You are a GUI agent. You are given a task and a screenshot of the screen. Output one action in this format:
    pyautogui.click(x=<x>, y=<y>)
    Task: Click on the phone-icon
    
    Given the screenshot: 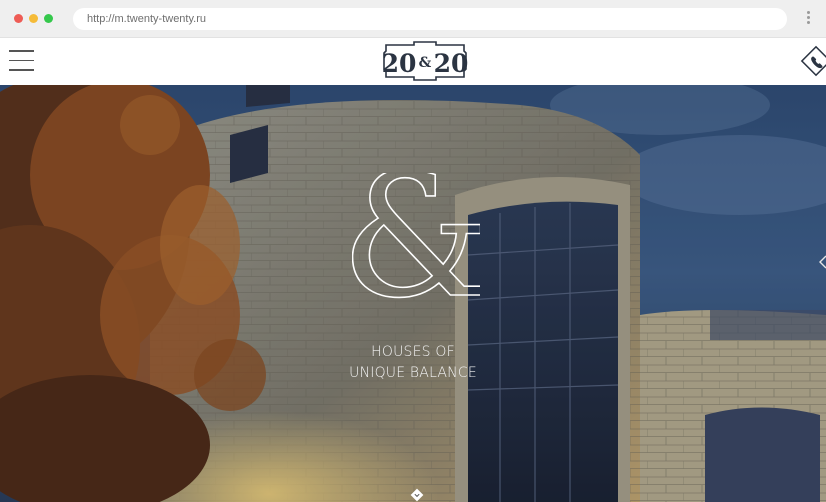 What is the action you would take?
    pyautogui.click(x=813, y=61)
    